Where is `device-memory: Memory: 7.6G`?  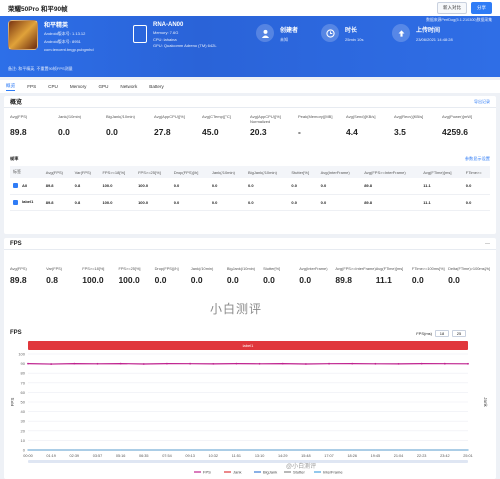
device-memory: Memory: 7.6G is located at coordinates (166, 32).